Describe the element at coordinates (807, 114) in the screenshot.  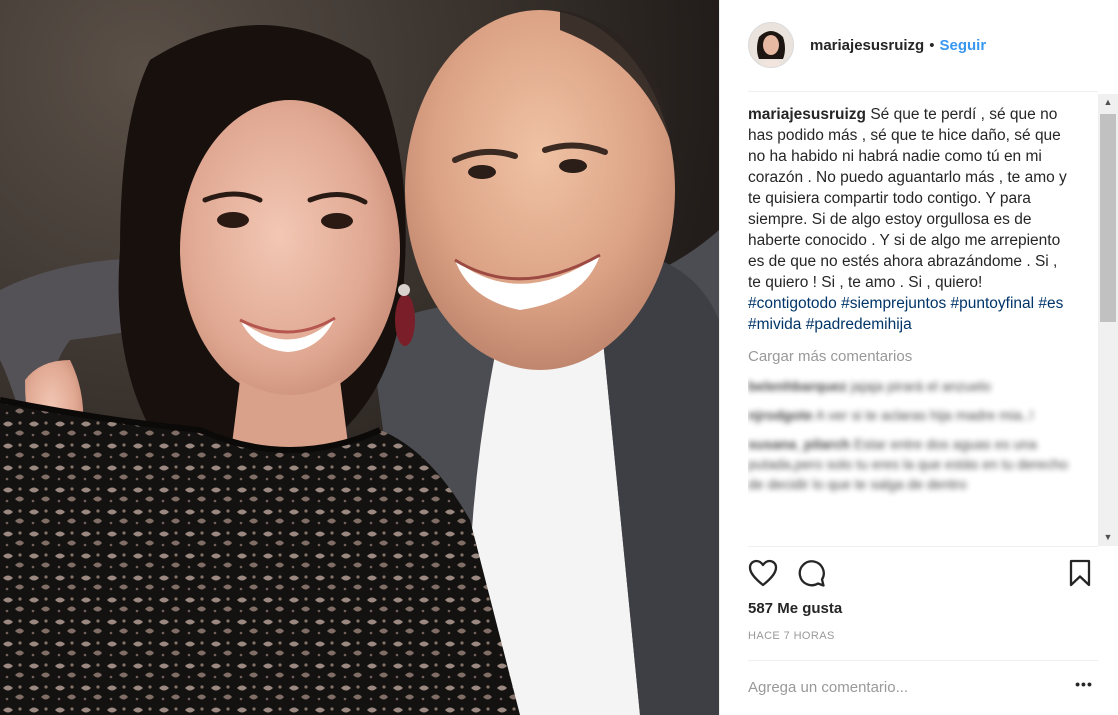
I see `caption-username: mariajesusruizg` at that location.